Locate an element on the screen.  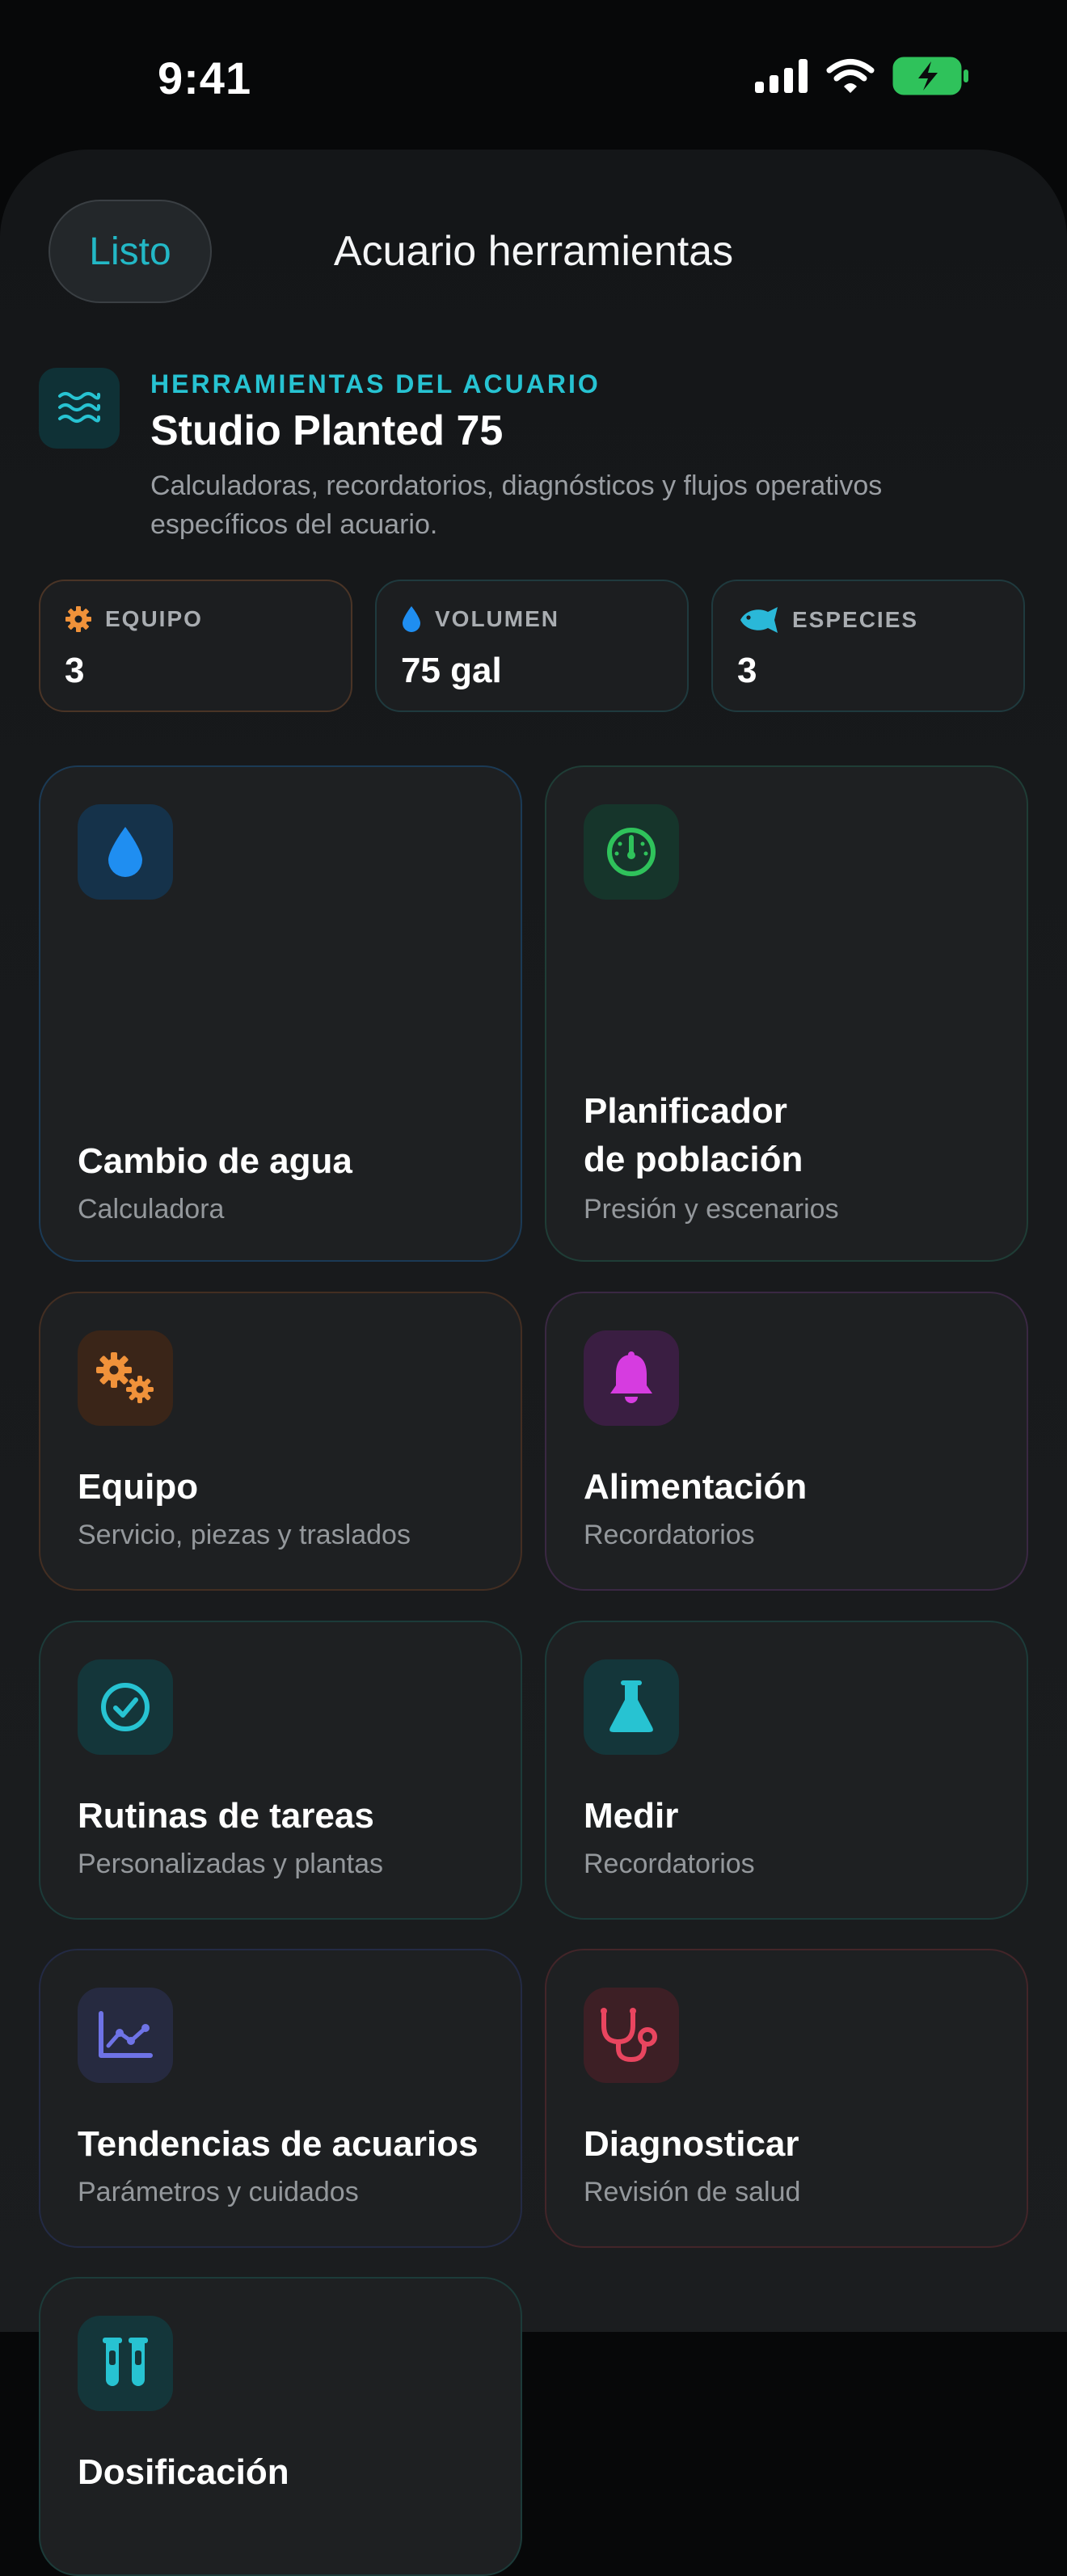
test-tubes-icon is located at coordinates (125, 2363).